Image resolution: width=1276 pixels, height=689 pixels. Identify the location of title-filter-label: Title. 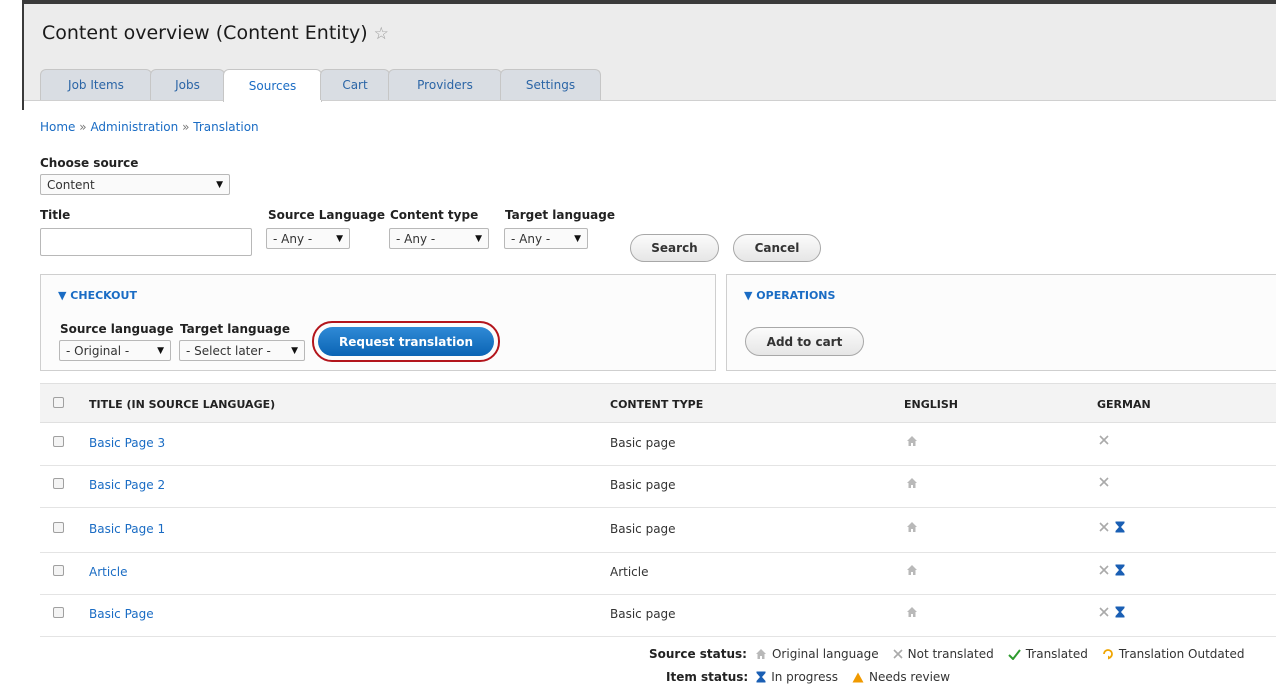
(55, 215).